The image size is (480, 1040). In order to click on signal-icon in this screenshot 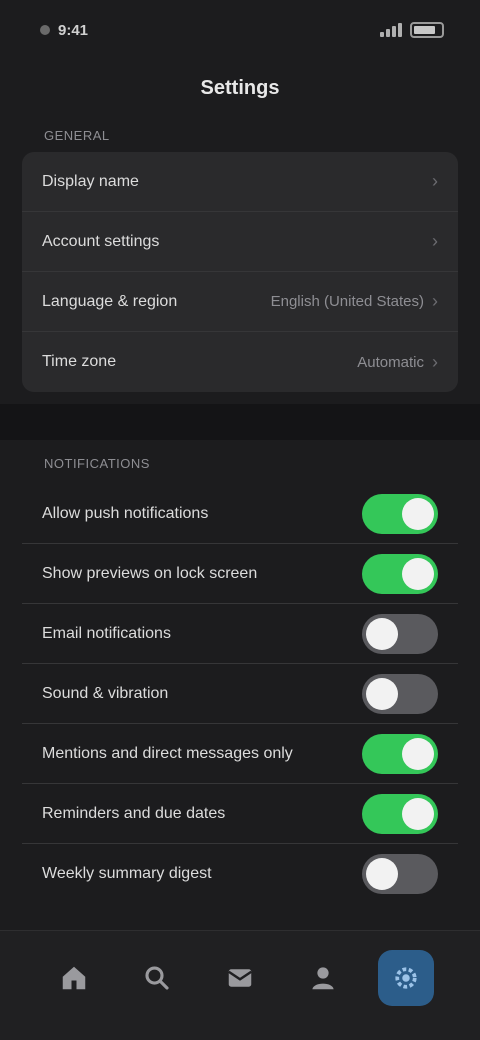, I will do `click(391, 30)`.